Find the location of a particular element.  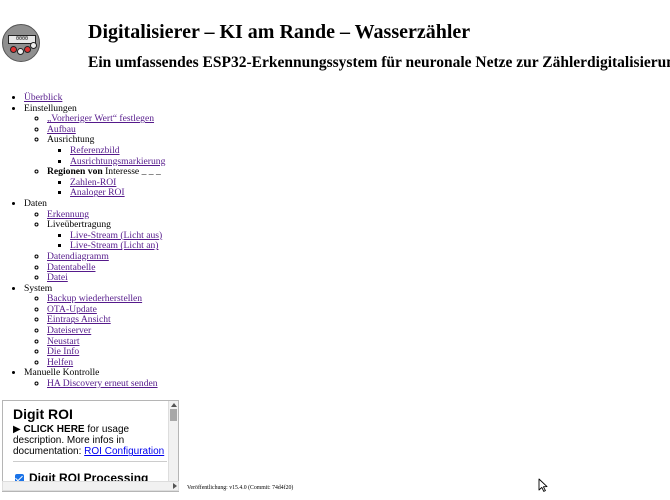

link-help: Helfen is located at coordinates (60, 362).